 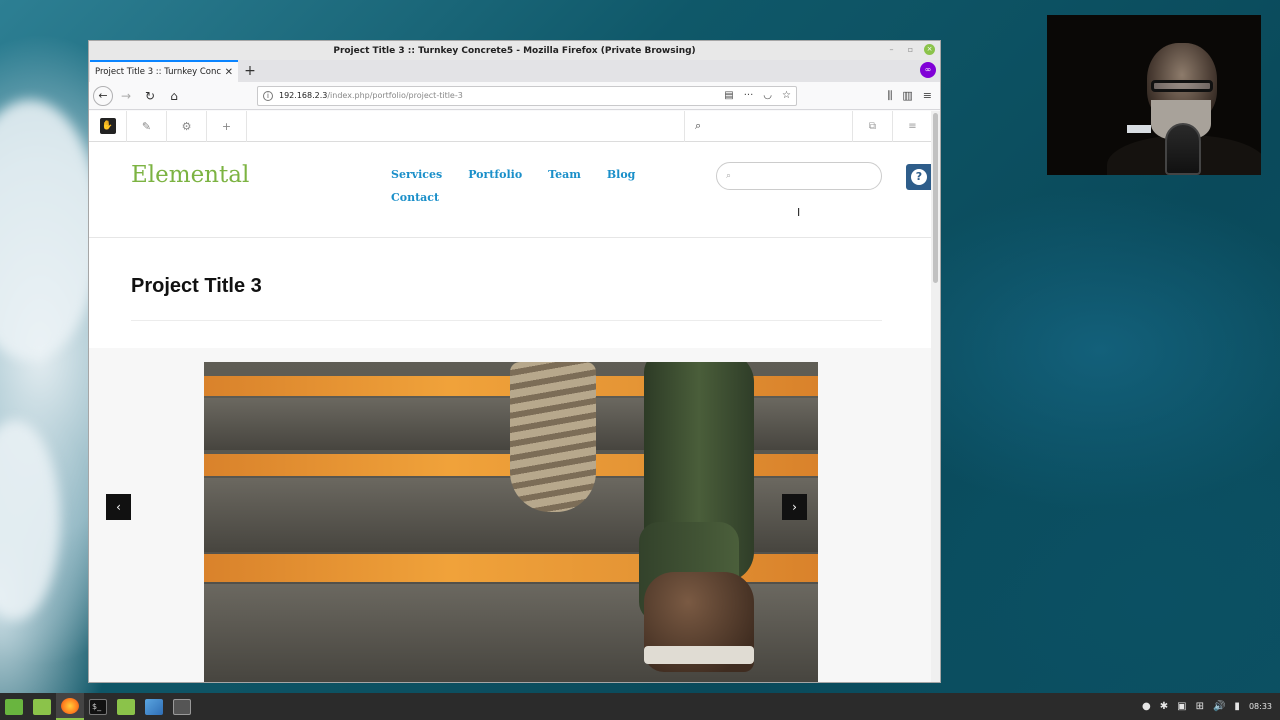 I want to click on webcam-overlay, so click(x=1154, y=95).